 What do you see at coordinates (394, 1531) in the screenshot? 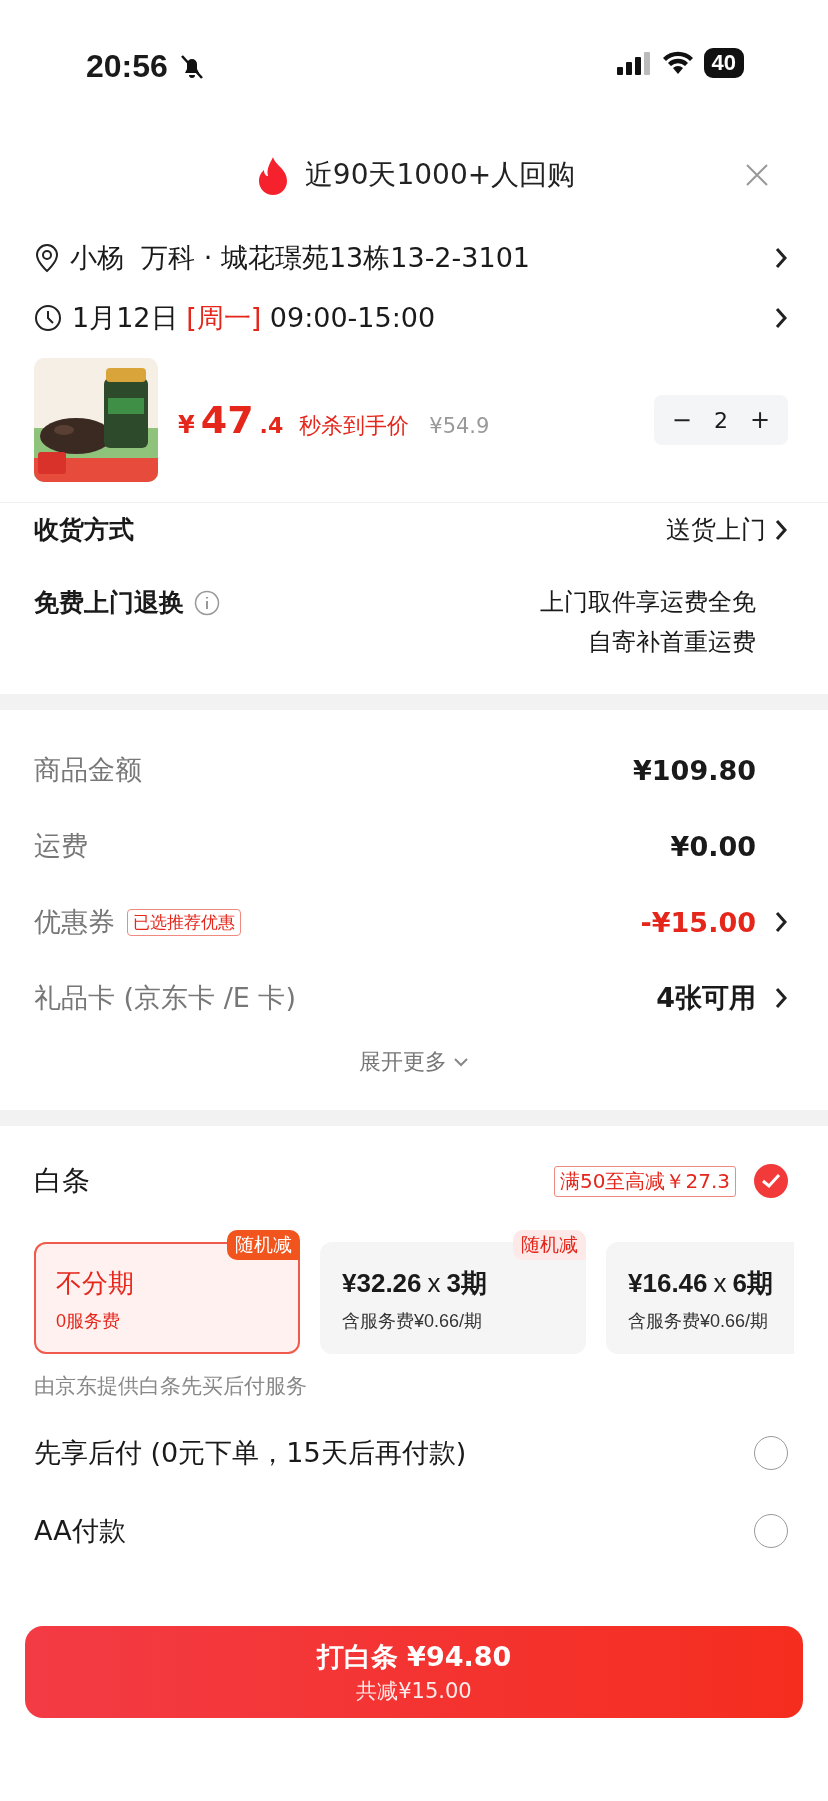
I see `payment-option: AA付款` at bounding box center [394, 1531].